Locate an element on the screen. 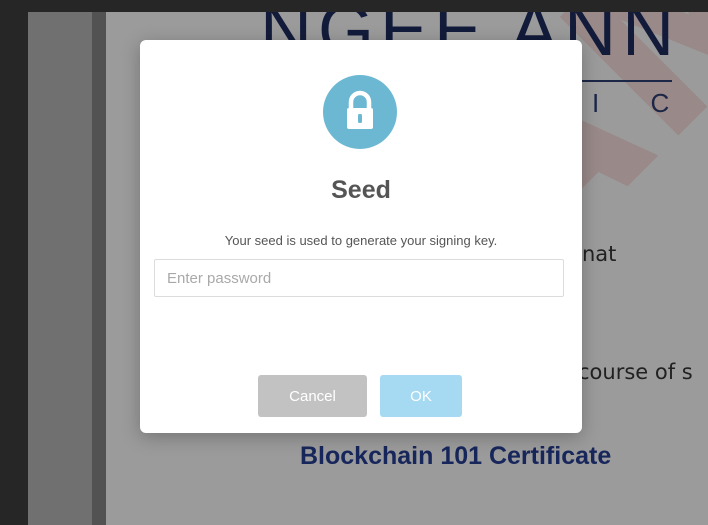 The width and height of the screenshot is (708, 525). ok-button: OK is located at coordinates (421, 396).